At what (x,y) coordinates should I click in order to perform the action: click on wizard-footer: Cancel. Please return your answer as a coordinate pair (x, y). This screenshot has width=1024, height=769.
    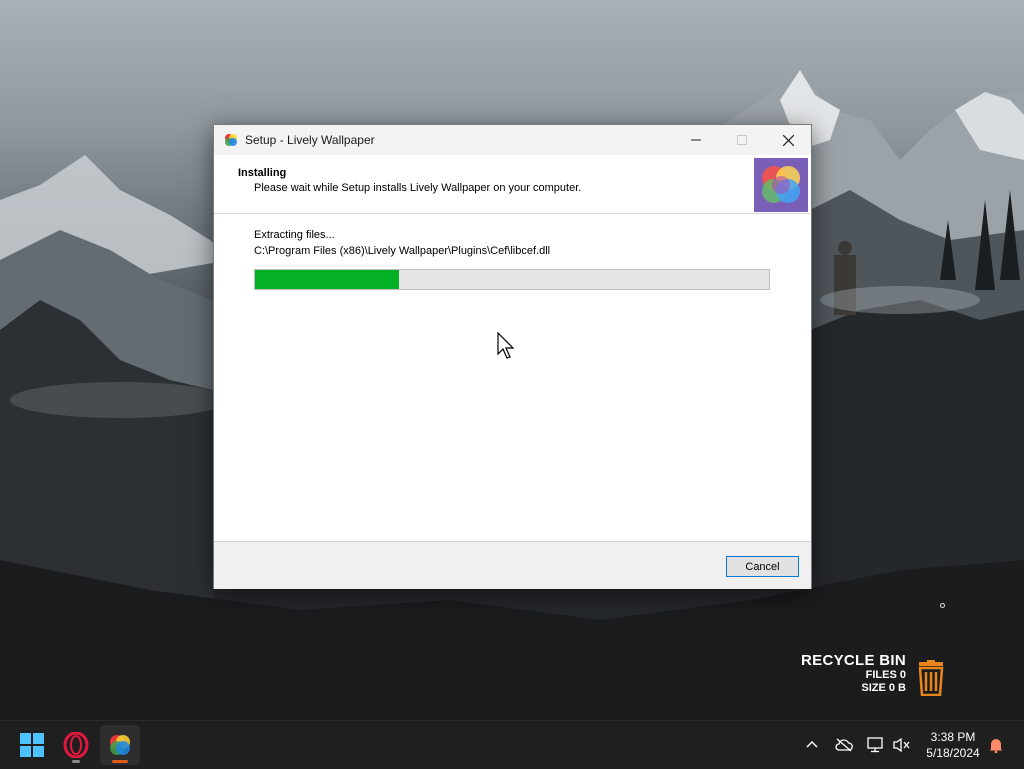
    Looking at the image, I should click on (512, 565).